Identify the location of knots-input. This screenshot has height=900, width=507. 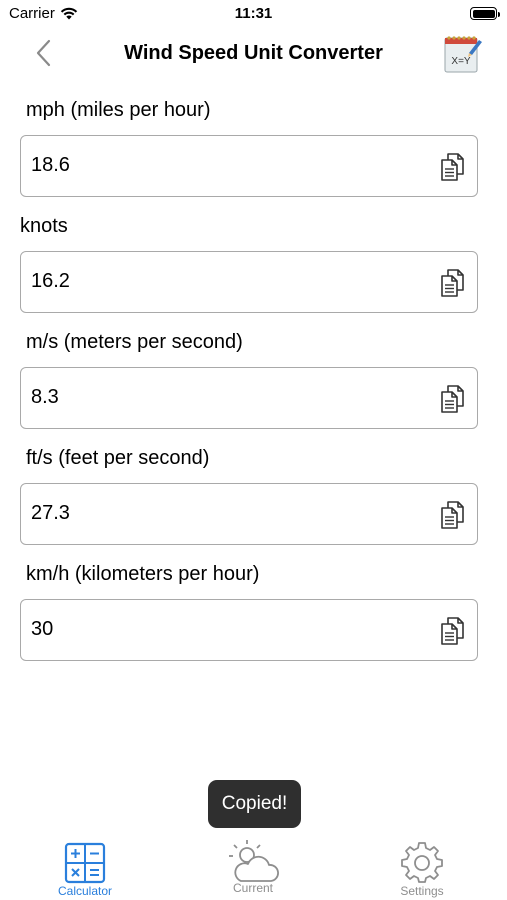
(221, 281).